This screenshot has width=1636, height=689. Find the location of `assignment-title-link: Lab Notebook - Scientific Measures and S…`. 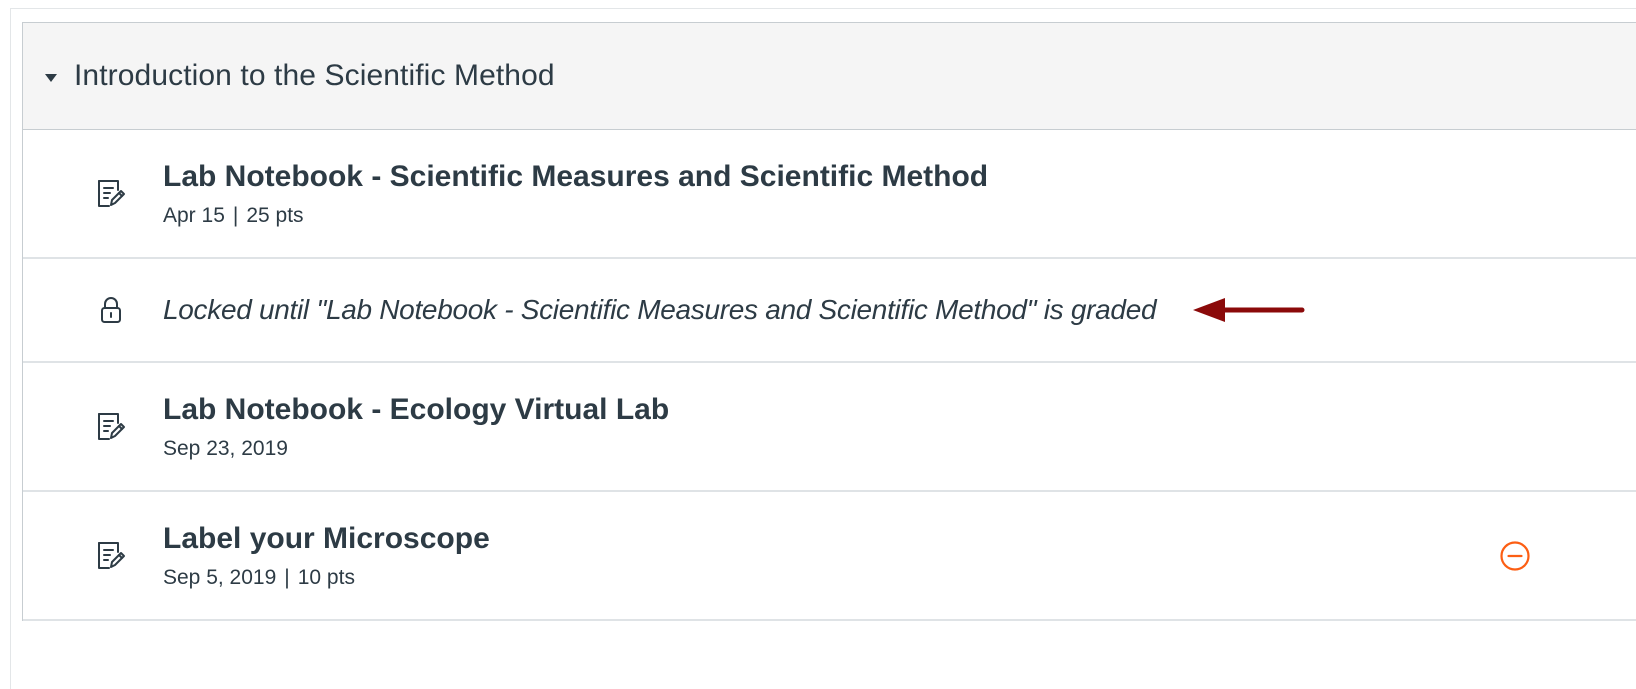

assignment-title-link: Lab Notebook - Scientific Measures and S… is located at coordinates (575, 177).